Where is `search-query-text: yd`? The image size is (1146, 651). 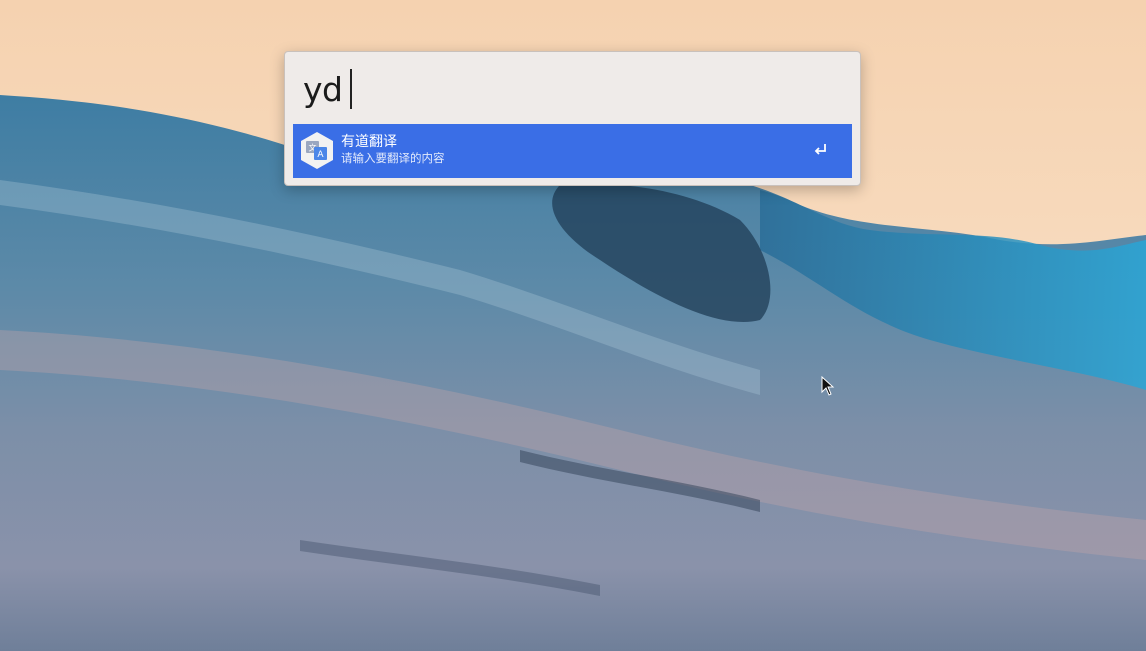 search-query-text: yd is located at coordinates (323, 89).